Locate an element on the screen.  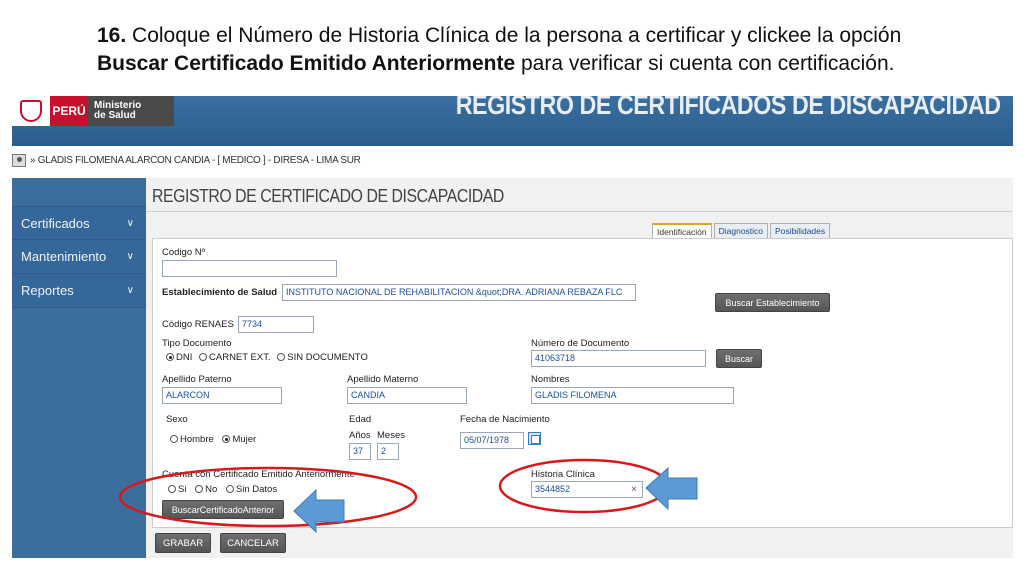
clear-icon: × is located at coordinates (634, 489).